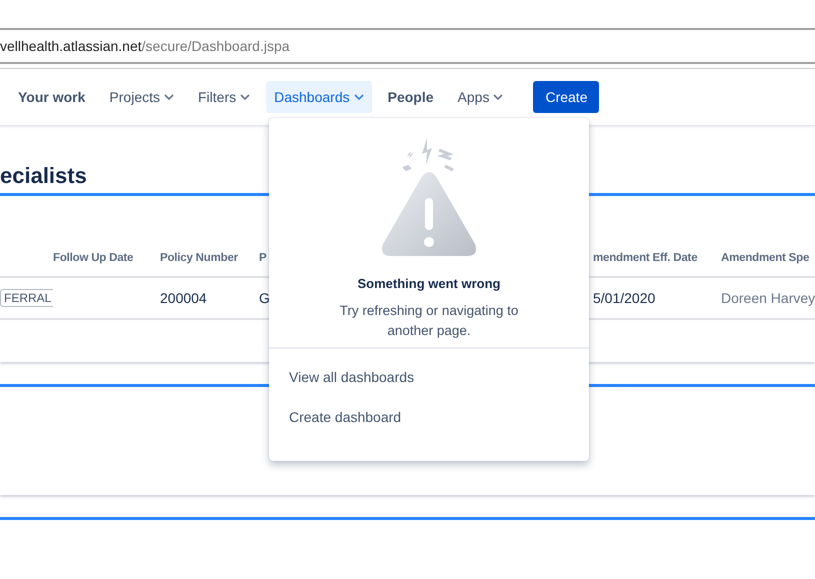 The height and width of the screenshot is (579, 815). What do you see at coordinates (429, 377) in the screenshot?
I see `menu-item: View all dashboards` at bounding box center [429, 377].